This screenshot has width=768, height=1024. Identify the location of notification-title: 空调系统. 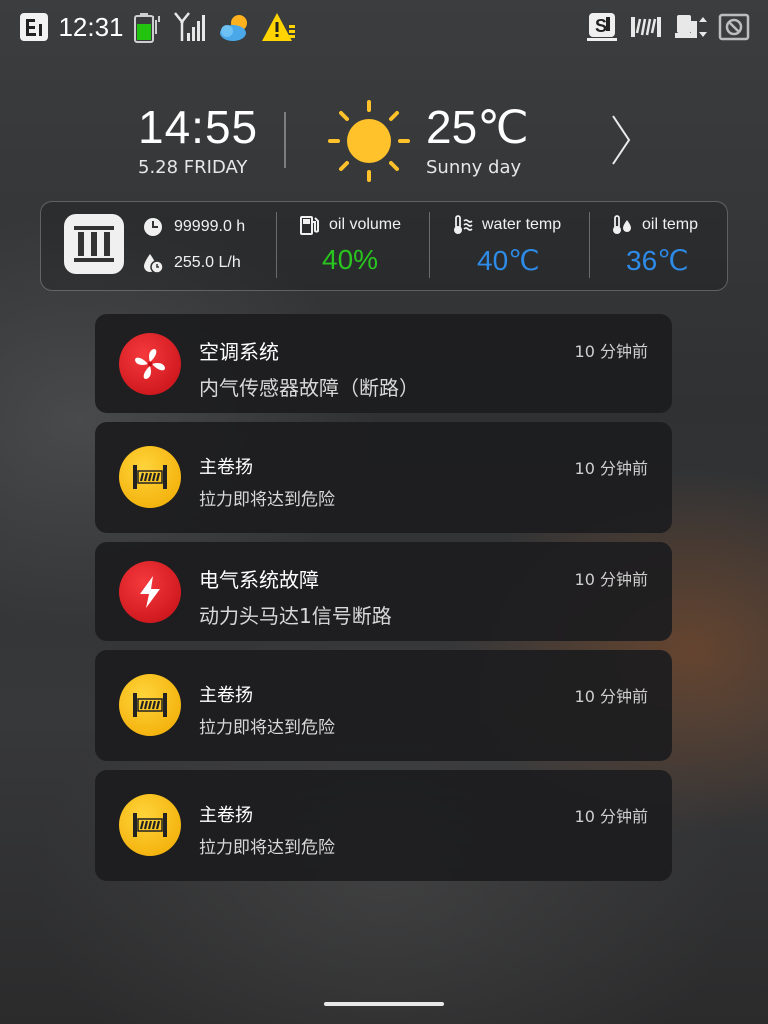
(239, 352).